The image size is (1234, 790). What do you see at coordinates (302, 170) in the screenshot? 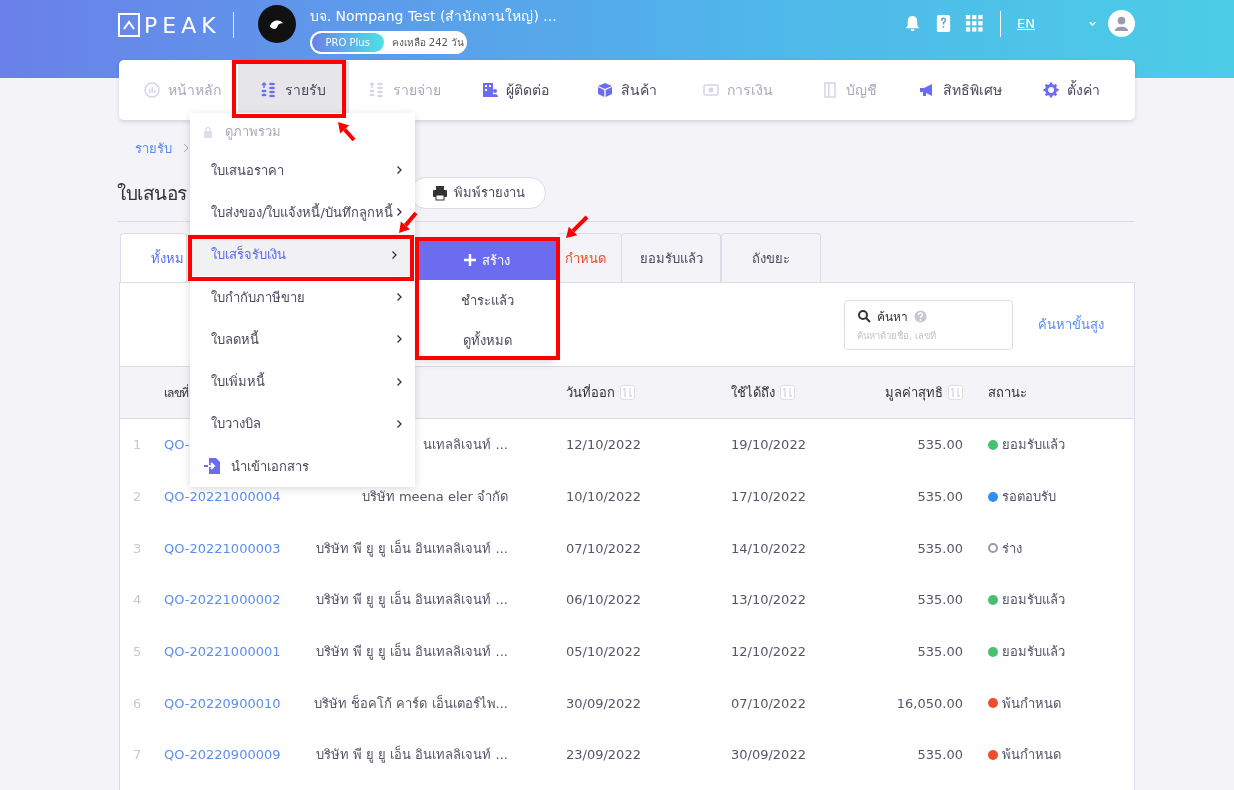
I see `menu-item: ใบเสนอราคา` at bounding box center [302, 170].